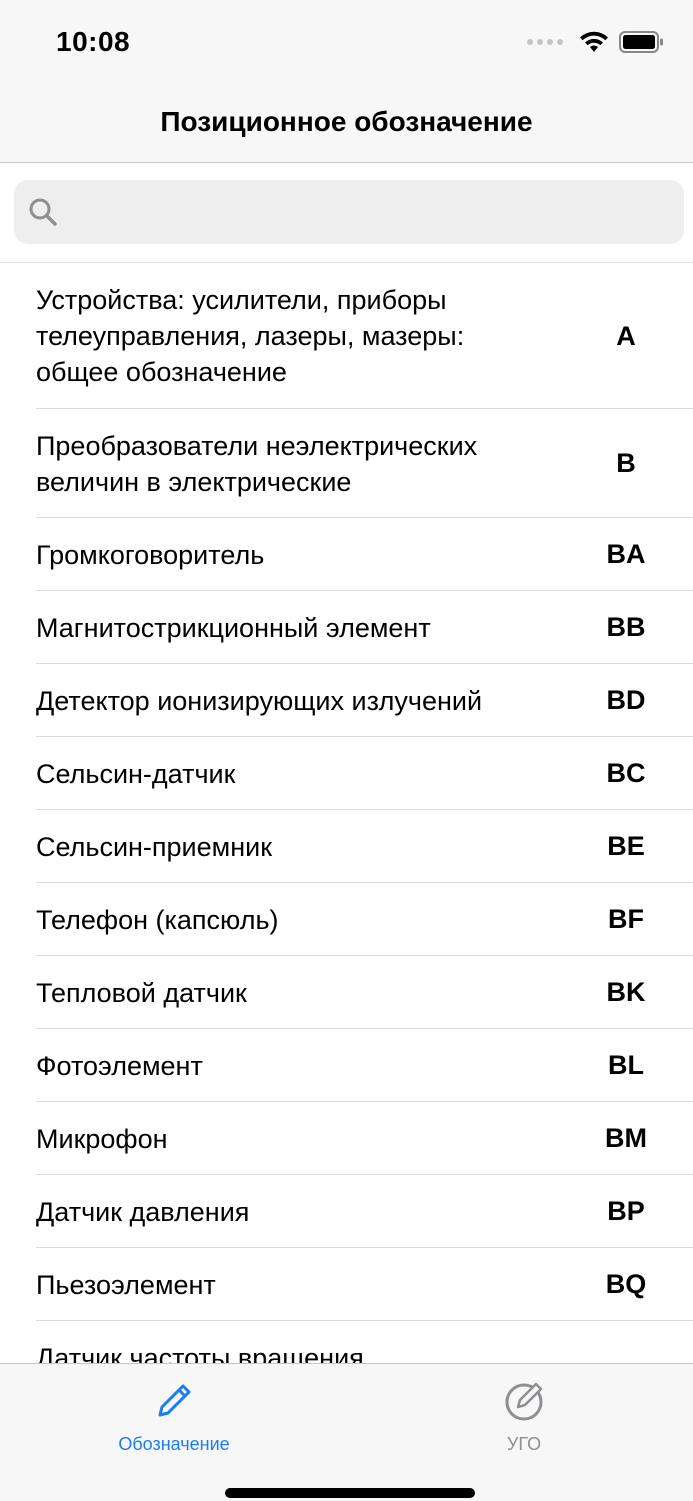 Image resolution: width=693 pixels, height=1501 pixels. What do you see at coordinates (626, 1211) in the screenshot?
I see `item-code: BP` at bounding box center [626, 1211].